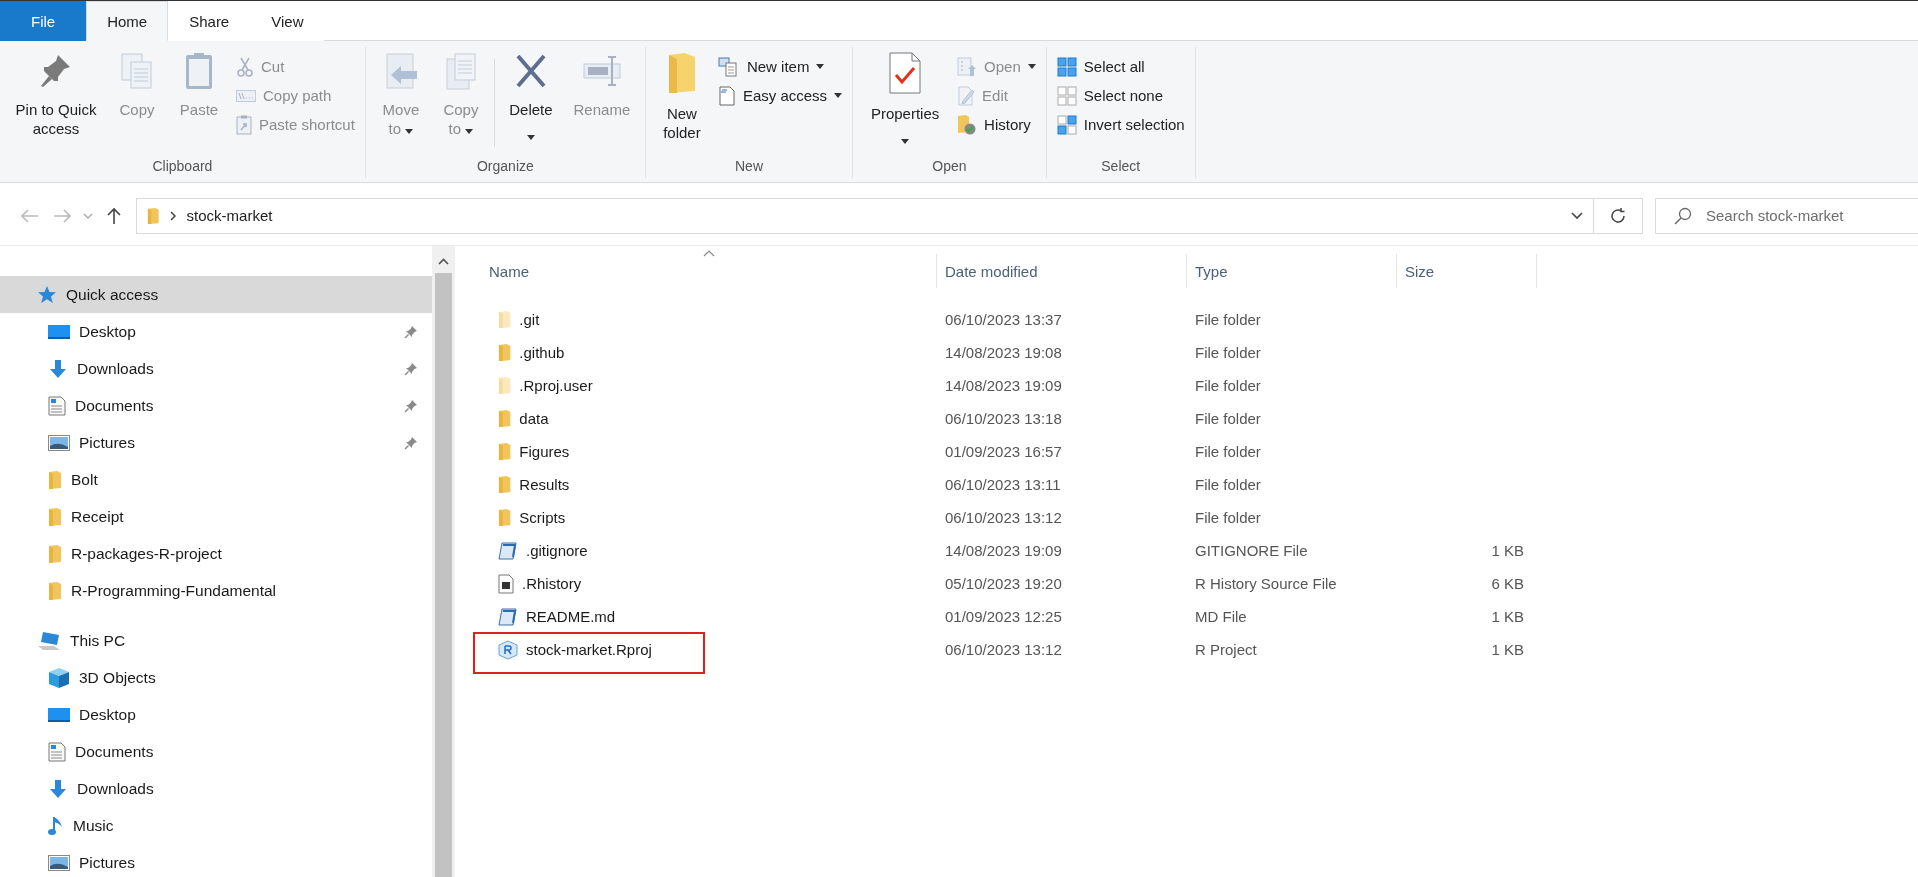 The width and height of the screenshot is (1918, 877). Describe the element at coordinates (84, 479) in the screenshot. I see `nav-label: Bolt` at that location.